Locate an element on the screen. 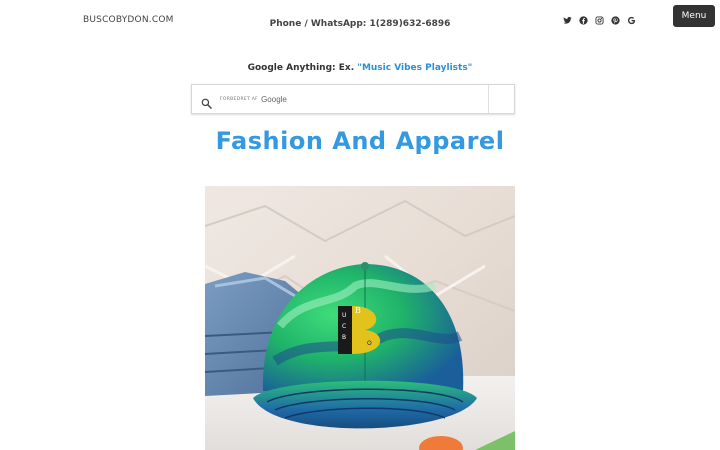 This screenshot has height=450, width=720. pinterest-icon is located at coordinates (615, 20).